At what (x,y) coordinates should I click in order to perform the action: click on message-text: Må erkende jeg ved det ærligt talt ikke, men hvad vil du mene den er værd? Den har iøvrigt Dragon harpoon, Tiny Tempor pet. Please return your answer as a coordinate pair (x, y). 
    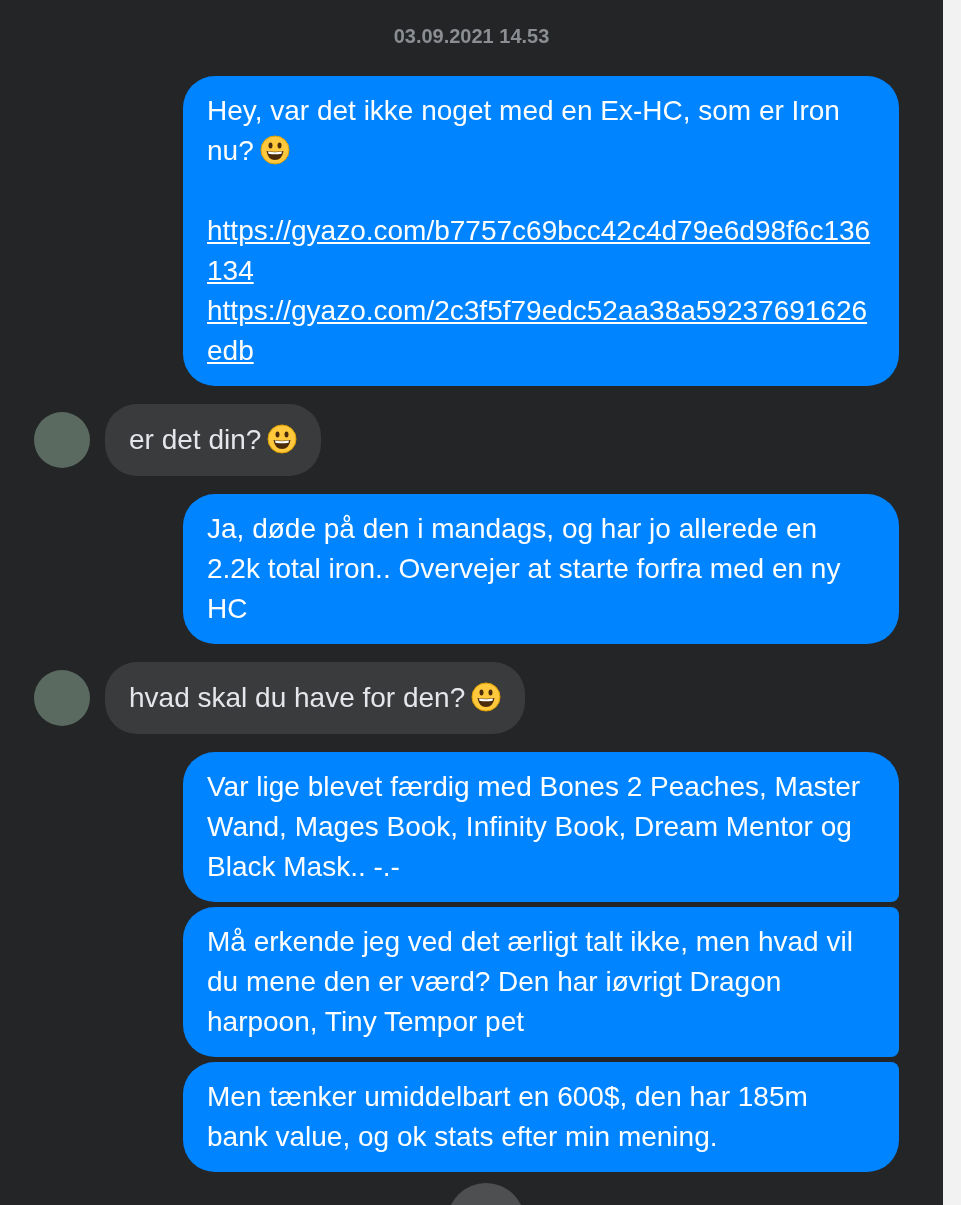
    Looking at the image, I should click on (530, 981).